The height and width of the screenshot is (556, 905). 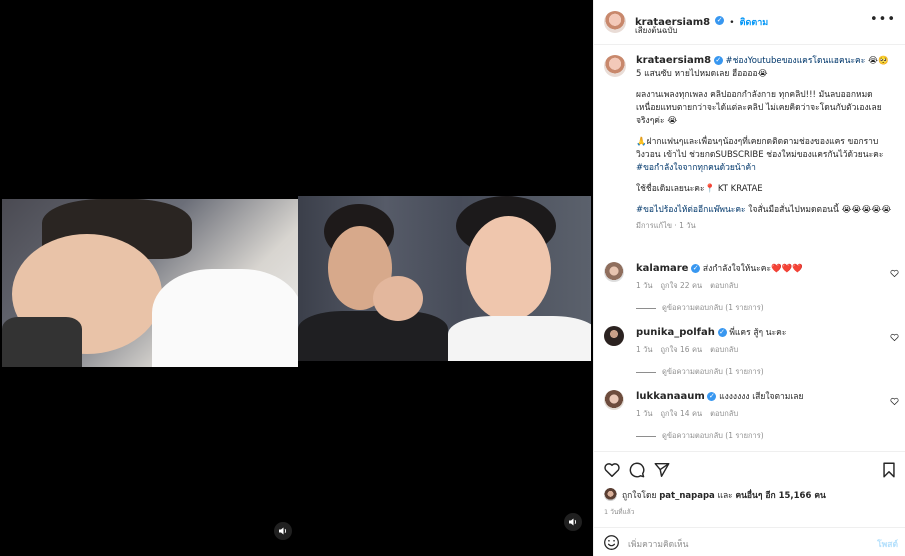 What do you see at coordinates (444, 278) in the screenshot?
I see `video-frame-right` at bounding box center [444, 278].